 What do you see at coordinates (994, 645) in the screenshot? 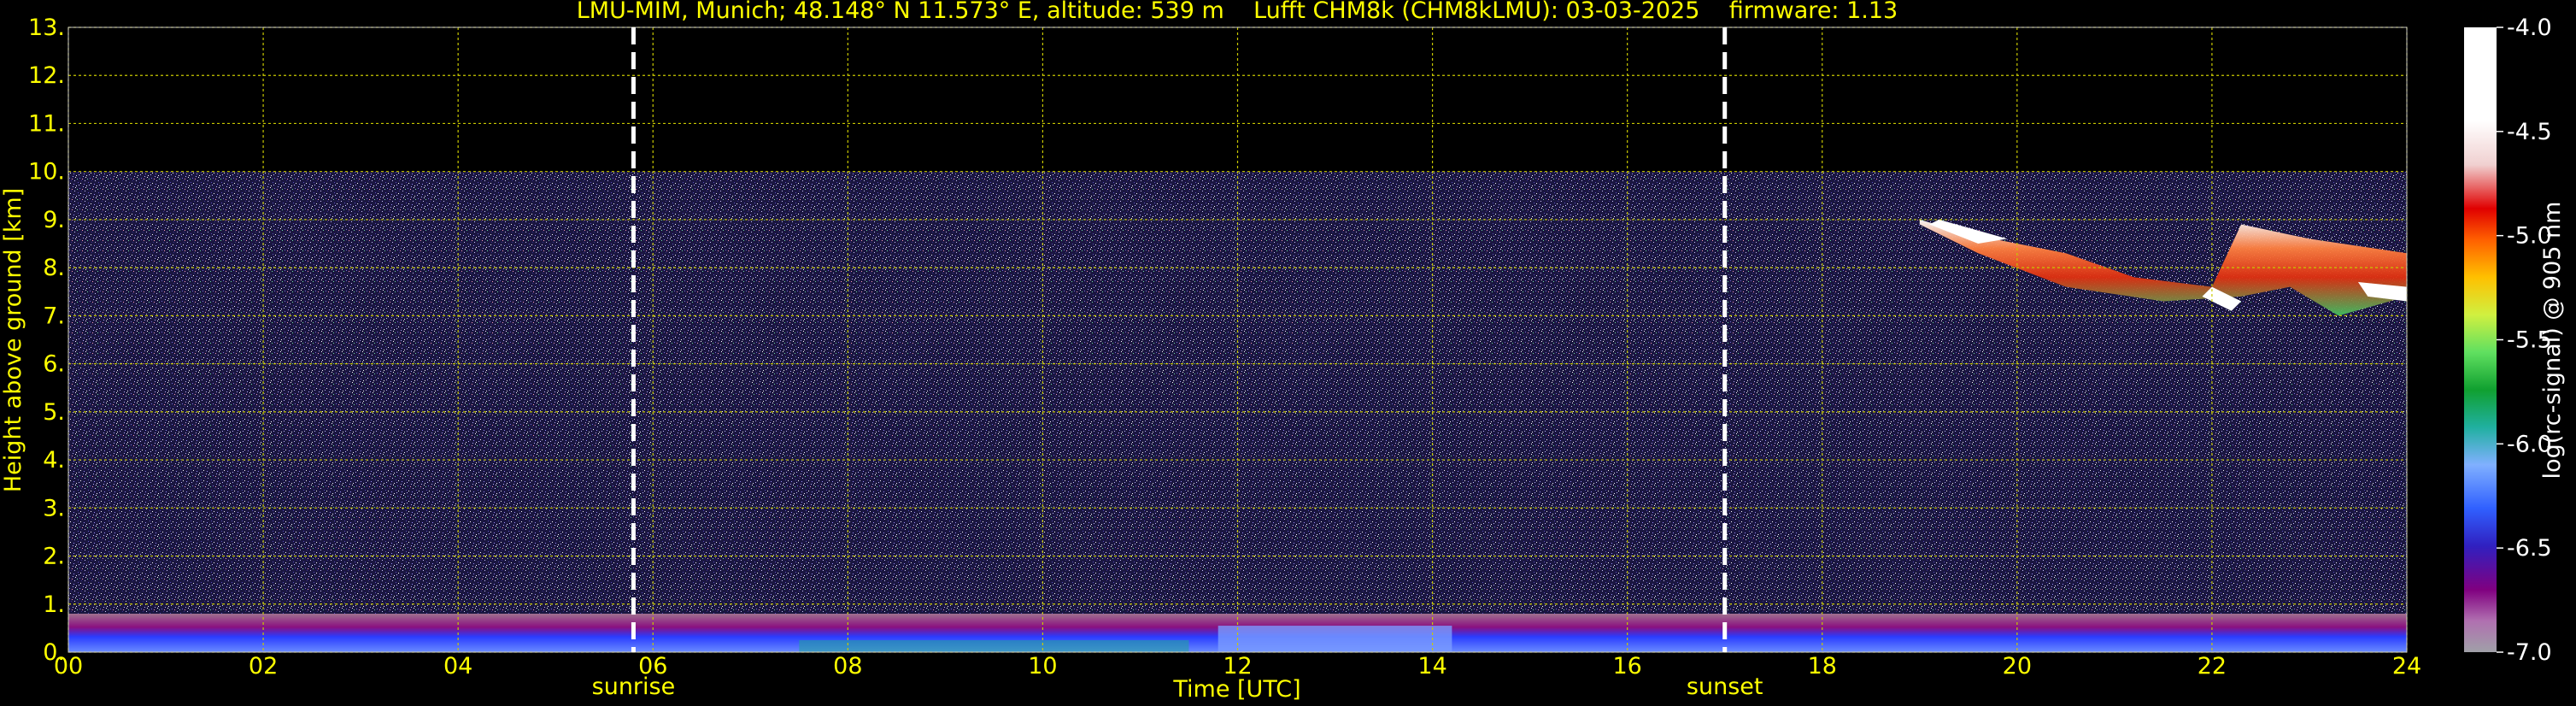
I see `boundary-layer-surface` at bounding box center [994, 645].